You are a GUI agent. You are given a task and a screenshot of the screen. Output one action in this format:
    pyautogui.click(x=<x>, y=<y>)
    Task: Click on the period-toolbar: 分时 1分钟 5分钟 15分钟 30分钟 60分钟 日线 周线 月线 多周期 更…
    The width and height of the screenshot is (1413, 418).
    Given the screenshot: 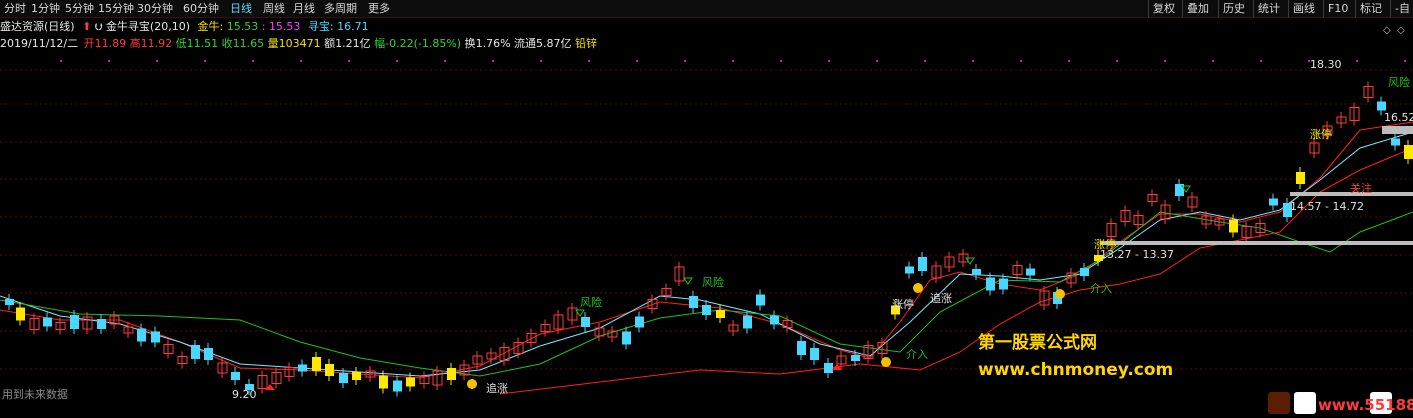 What is the action you would take?
    pyautogui.click(x=706, y=9)
    